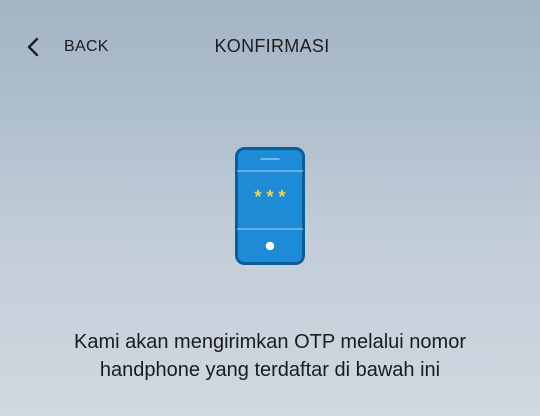 The image size is (540, 416). I want to click on page-title-text: KONFIRMASI, so click(272, 46).